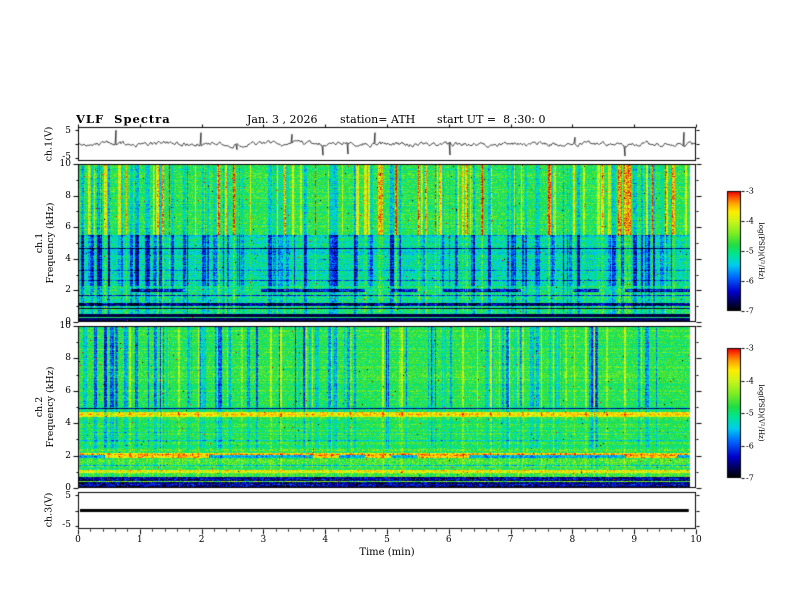 Image resolution: width=792 pixels, height=612 pixels. What do you see at coordinates (68, 227) in the screenshot?
I see `ch1-spec-y-tick-label: 6` at bounding box center [68, 227].